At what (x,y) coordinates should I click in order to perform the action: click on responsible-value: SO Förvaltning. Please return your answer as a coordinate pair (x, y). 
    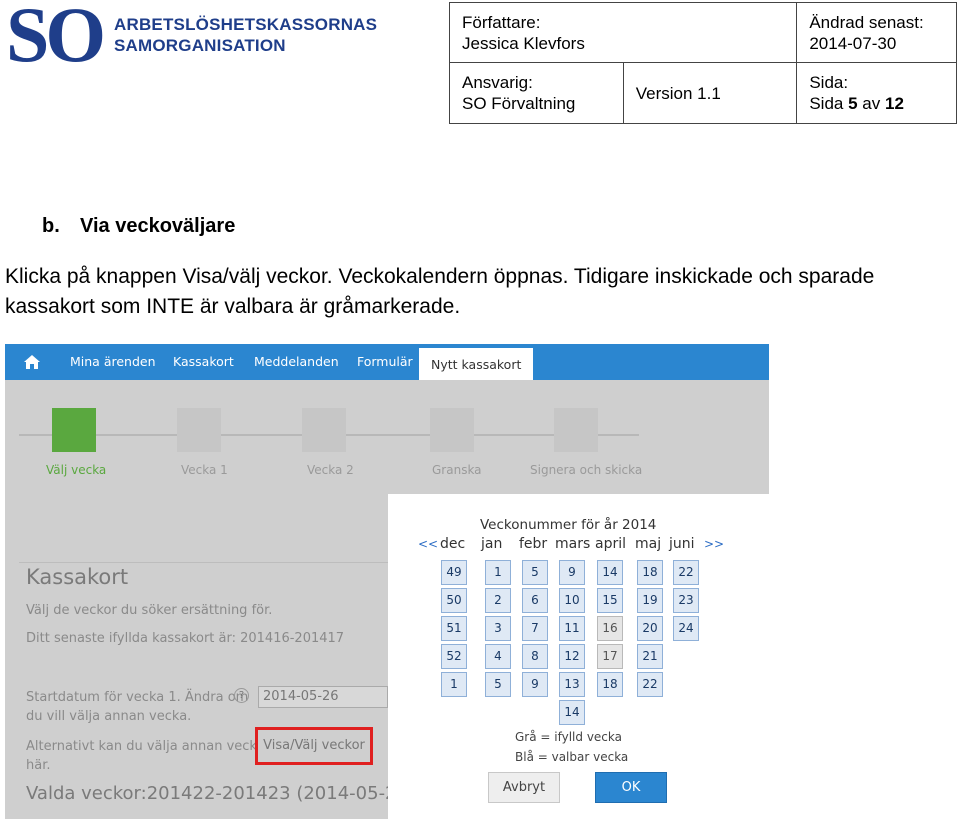
    Looking at the image, I should click on (519, 103).